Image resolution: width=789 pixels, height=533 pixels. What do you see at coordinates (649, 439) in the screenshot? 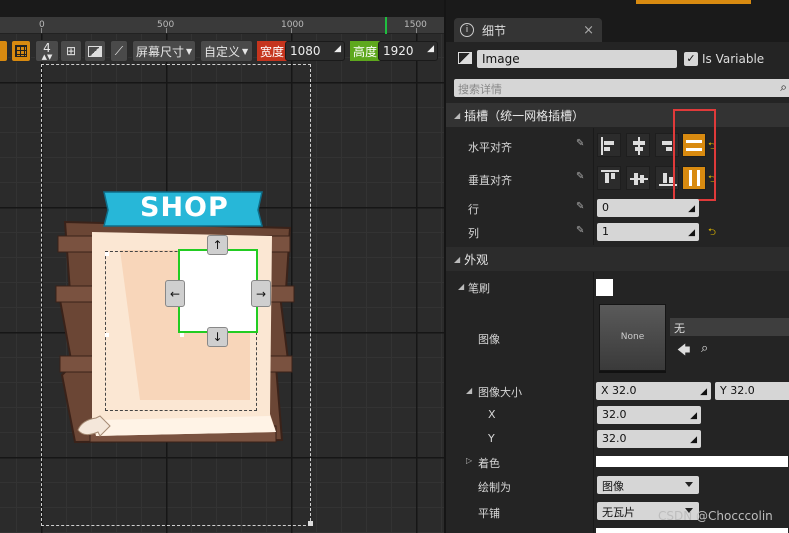
I see `y-input: 32.0 ◢` at bounding box center [649, 439].